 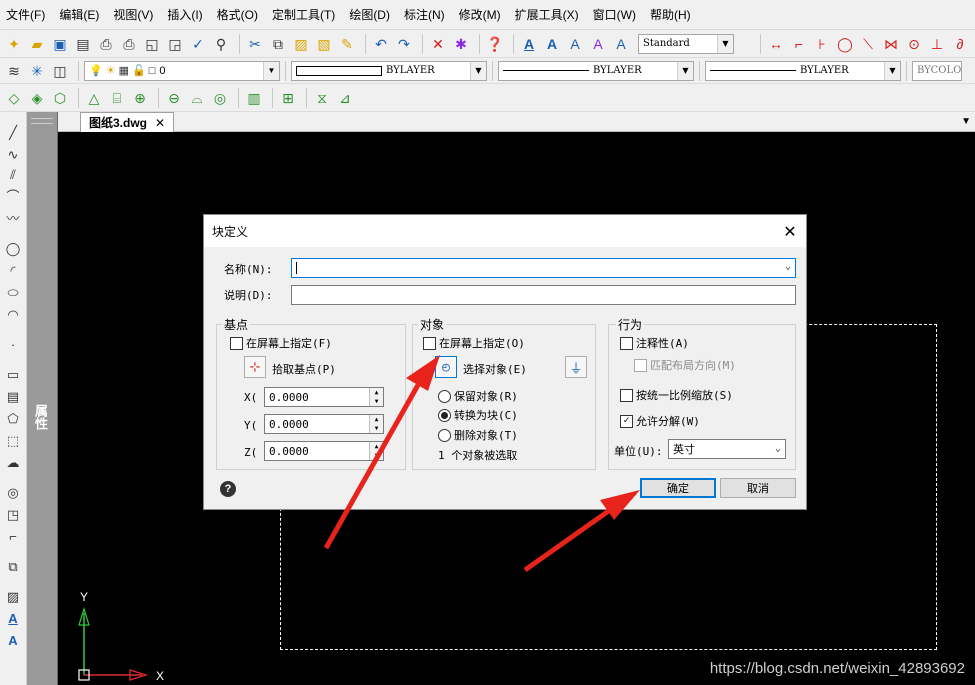 What do you see at coordinates (937, 70) in the screenshot?
I see `plot-style-select: BYCOLOR` at bounding box center [937, 70].